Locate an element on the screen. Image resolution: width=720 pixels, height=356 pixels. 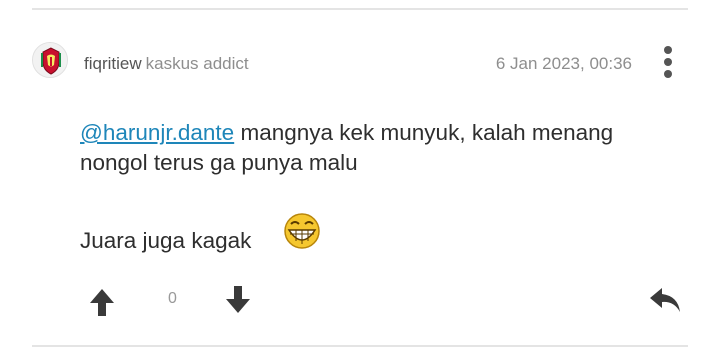
liverpool-crest-icon is located at coordinates (50, 60).